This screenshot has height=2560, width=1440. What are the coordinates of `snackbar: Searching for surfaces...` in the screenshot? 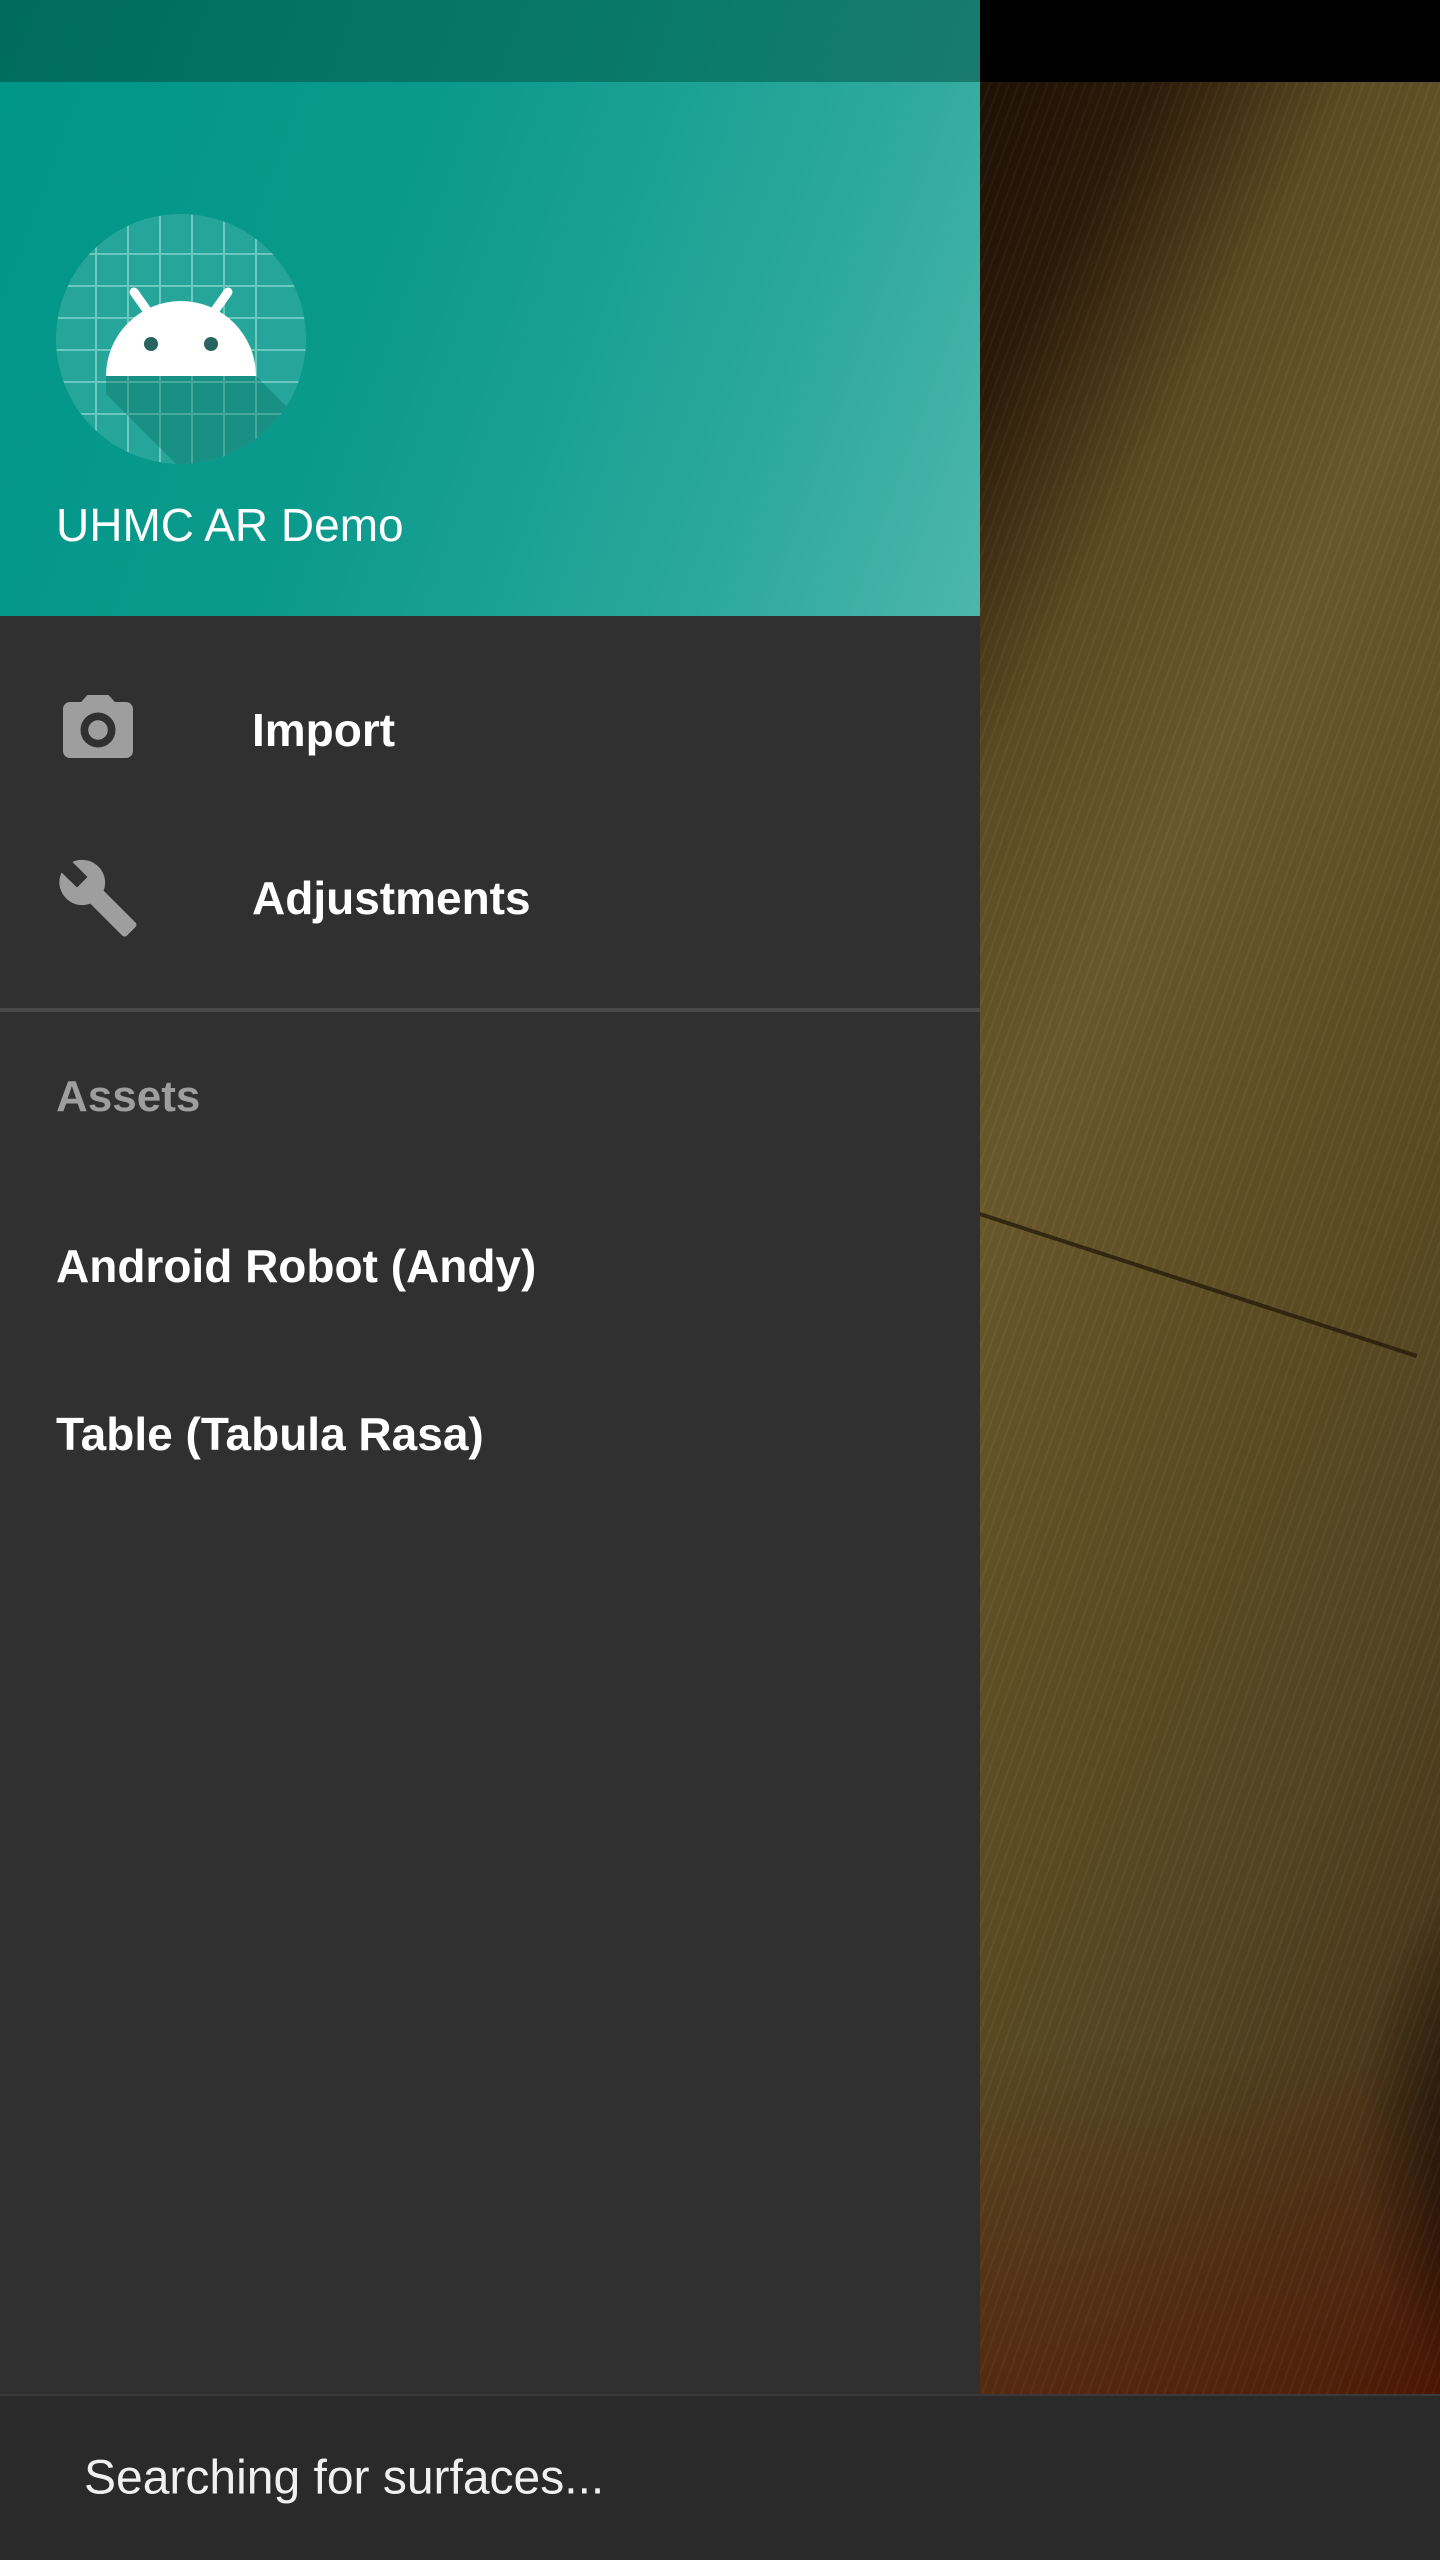 It's located at (720, 2477).